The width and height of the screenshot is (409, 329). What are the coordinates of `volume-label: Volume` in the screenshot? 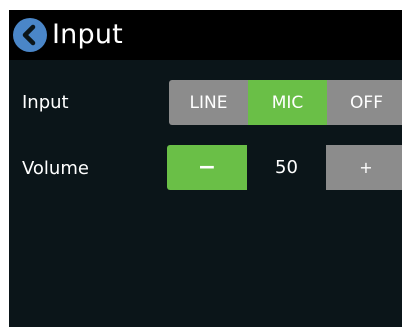 It's located at (55, 168).